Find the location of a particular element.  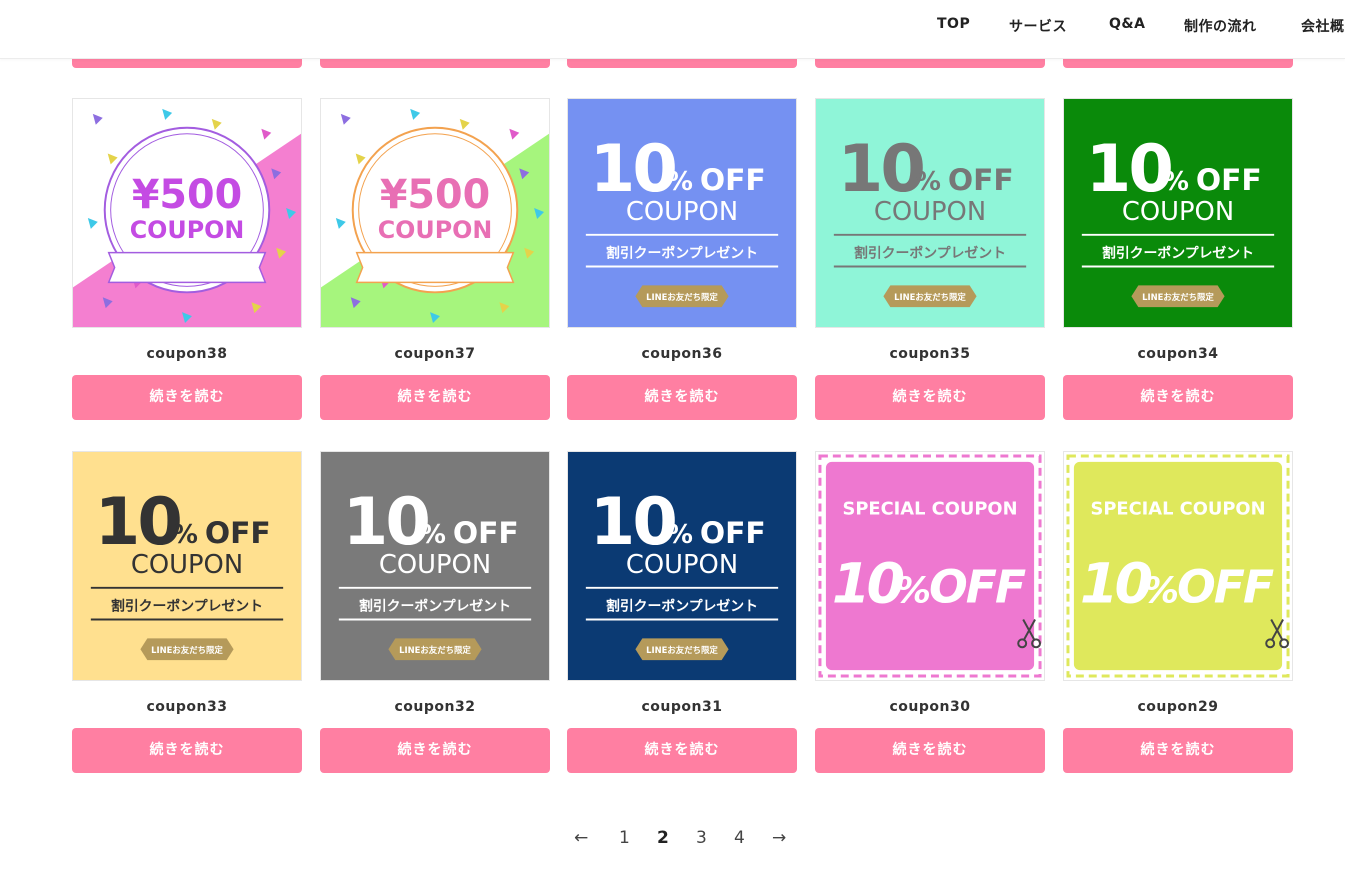

nav-item-service: サービス is located at coordinates (1038, 26).